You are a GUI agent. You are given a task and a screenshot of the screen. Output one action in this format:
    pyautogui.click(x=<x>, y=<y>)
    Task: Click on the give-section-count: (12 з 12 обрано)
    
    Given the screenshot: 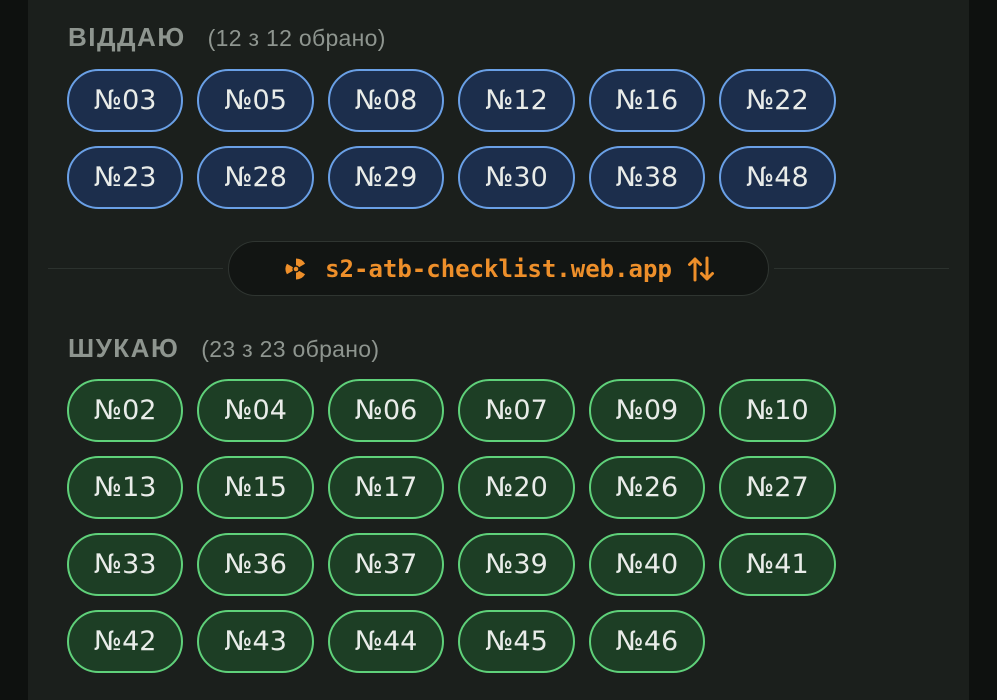 What is the action you would take?
    pyautogui.click(x=296, y=38)
    